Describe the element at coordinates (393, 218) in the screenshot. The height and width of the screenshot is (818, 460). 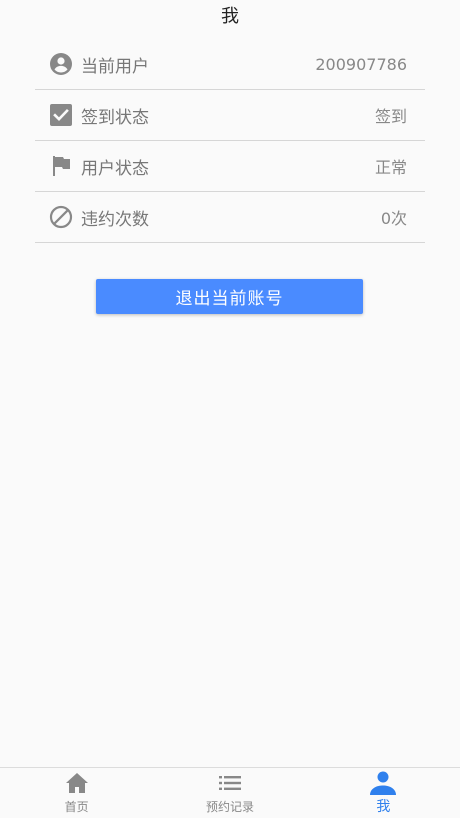
I see `row-value: 0次` at that location.